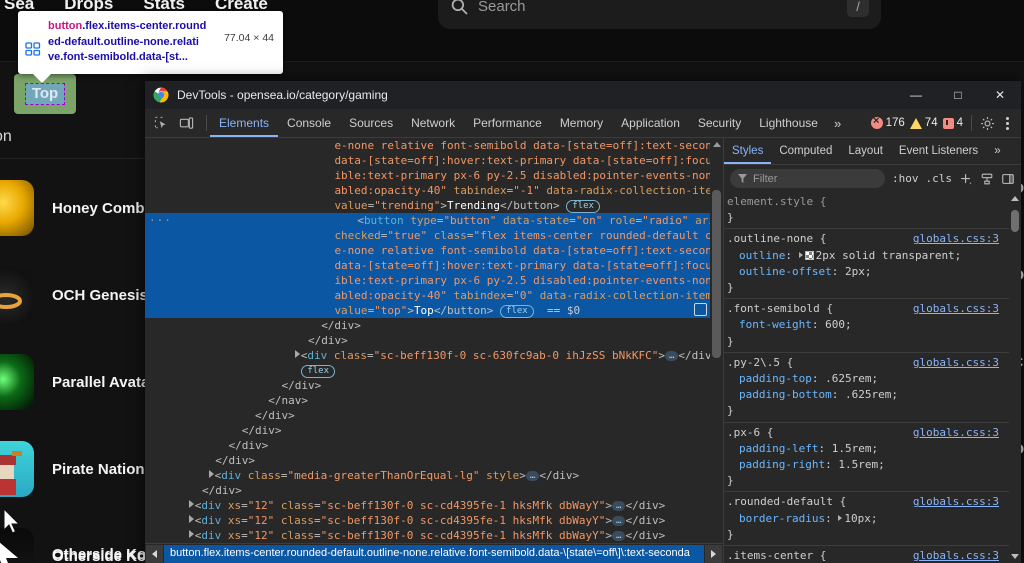 The height and width of the screenshot is (563, 1024). What do you see at coordinates (958, 95) in the screenshot?
I see `maximize-button: □` at bounding box center [958, 95].